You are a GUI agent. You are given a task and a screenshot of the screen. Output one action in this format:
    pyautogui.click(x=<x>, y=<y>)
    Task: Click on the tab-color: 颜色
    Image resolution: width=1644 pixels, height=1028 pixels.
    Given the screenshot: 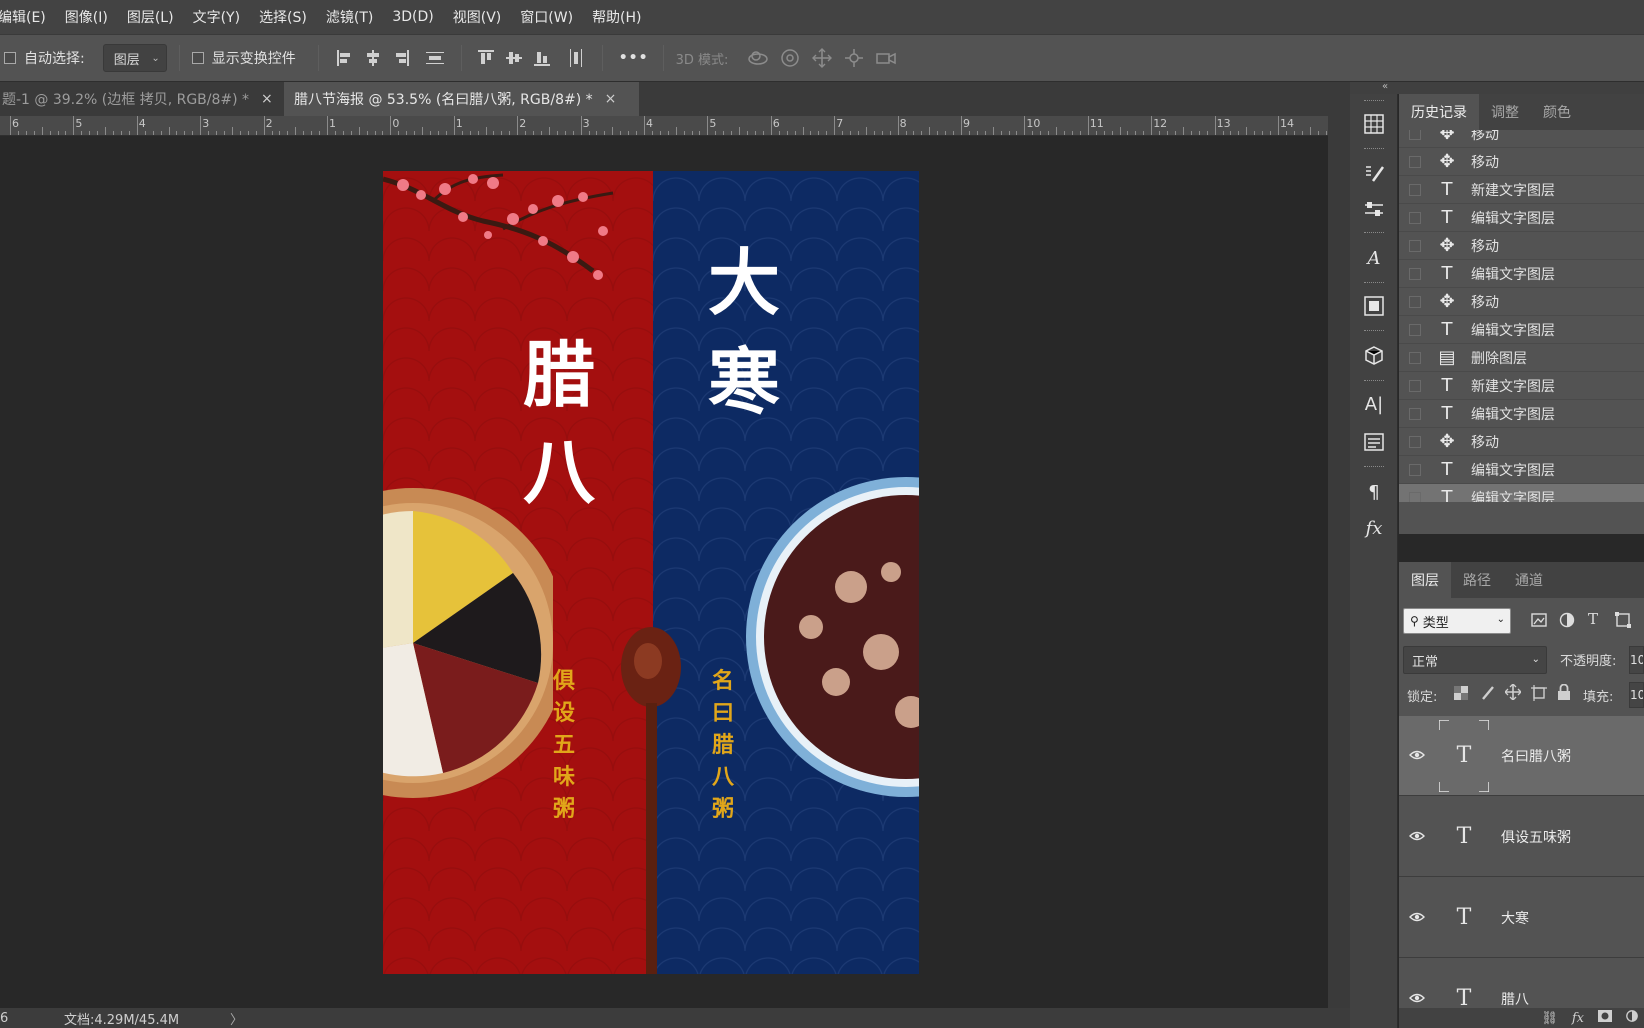 What is the action you would take?
    pyautogui.click(x=1557, y=112)
    